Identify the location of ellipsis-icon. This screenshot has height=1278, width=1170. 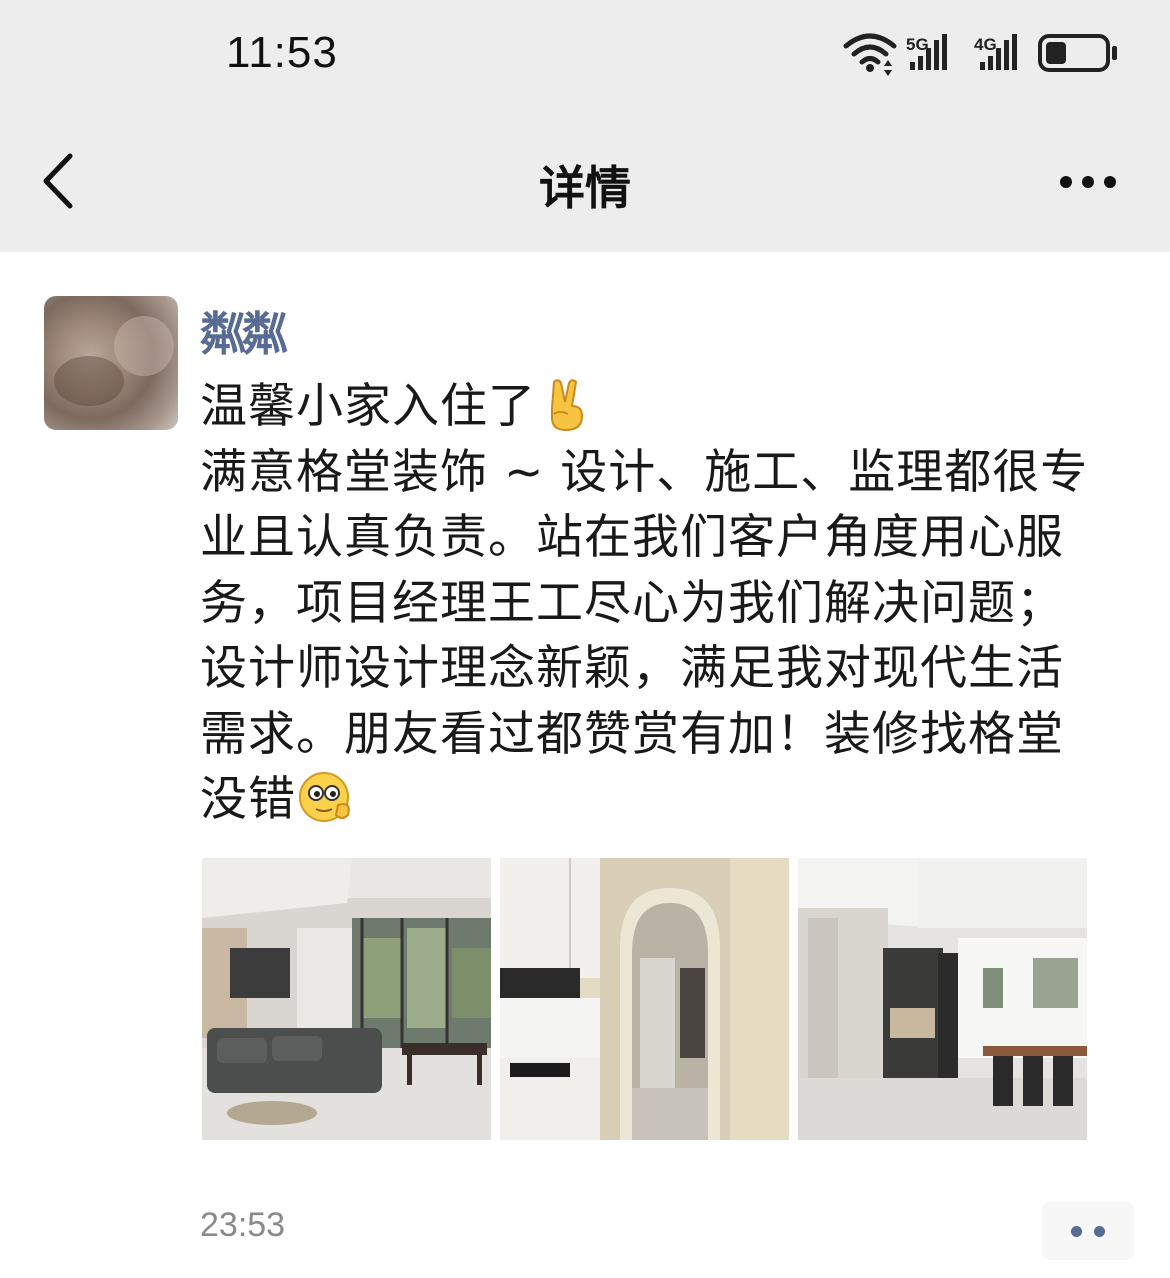
(1088, 182).